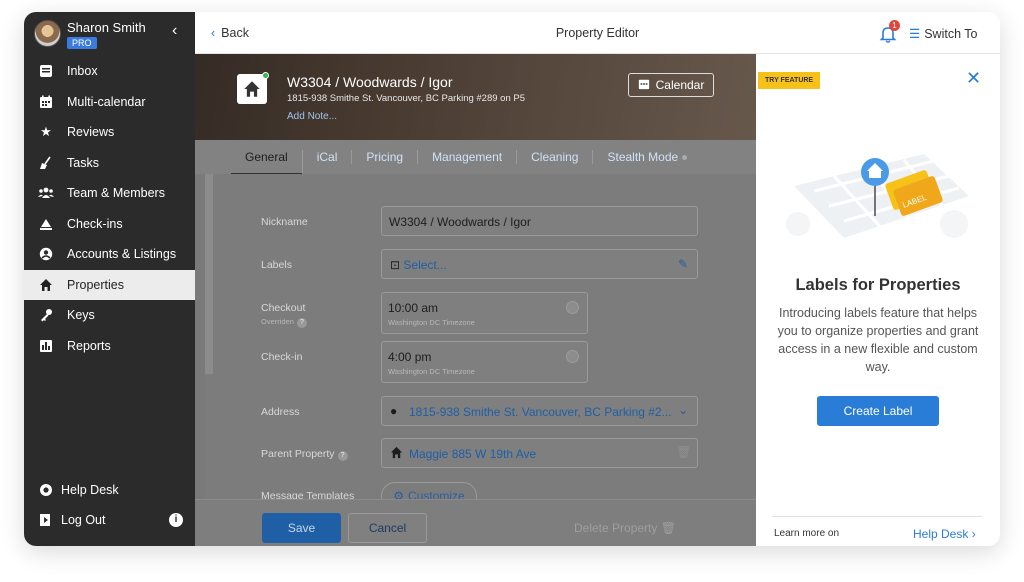  I want to click on reports-icon, so click(46, 346).